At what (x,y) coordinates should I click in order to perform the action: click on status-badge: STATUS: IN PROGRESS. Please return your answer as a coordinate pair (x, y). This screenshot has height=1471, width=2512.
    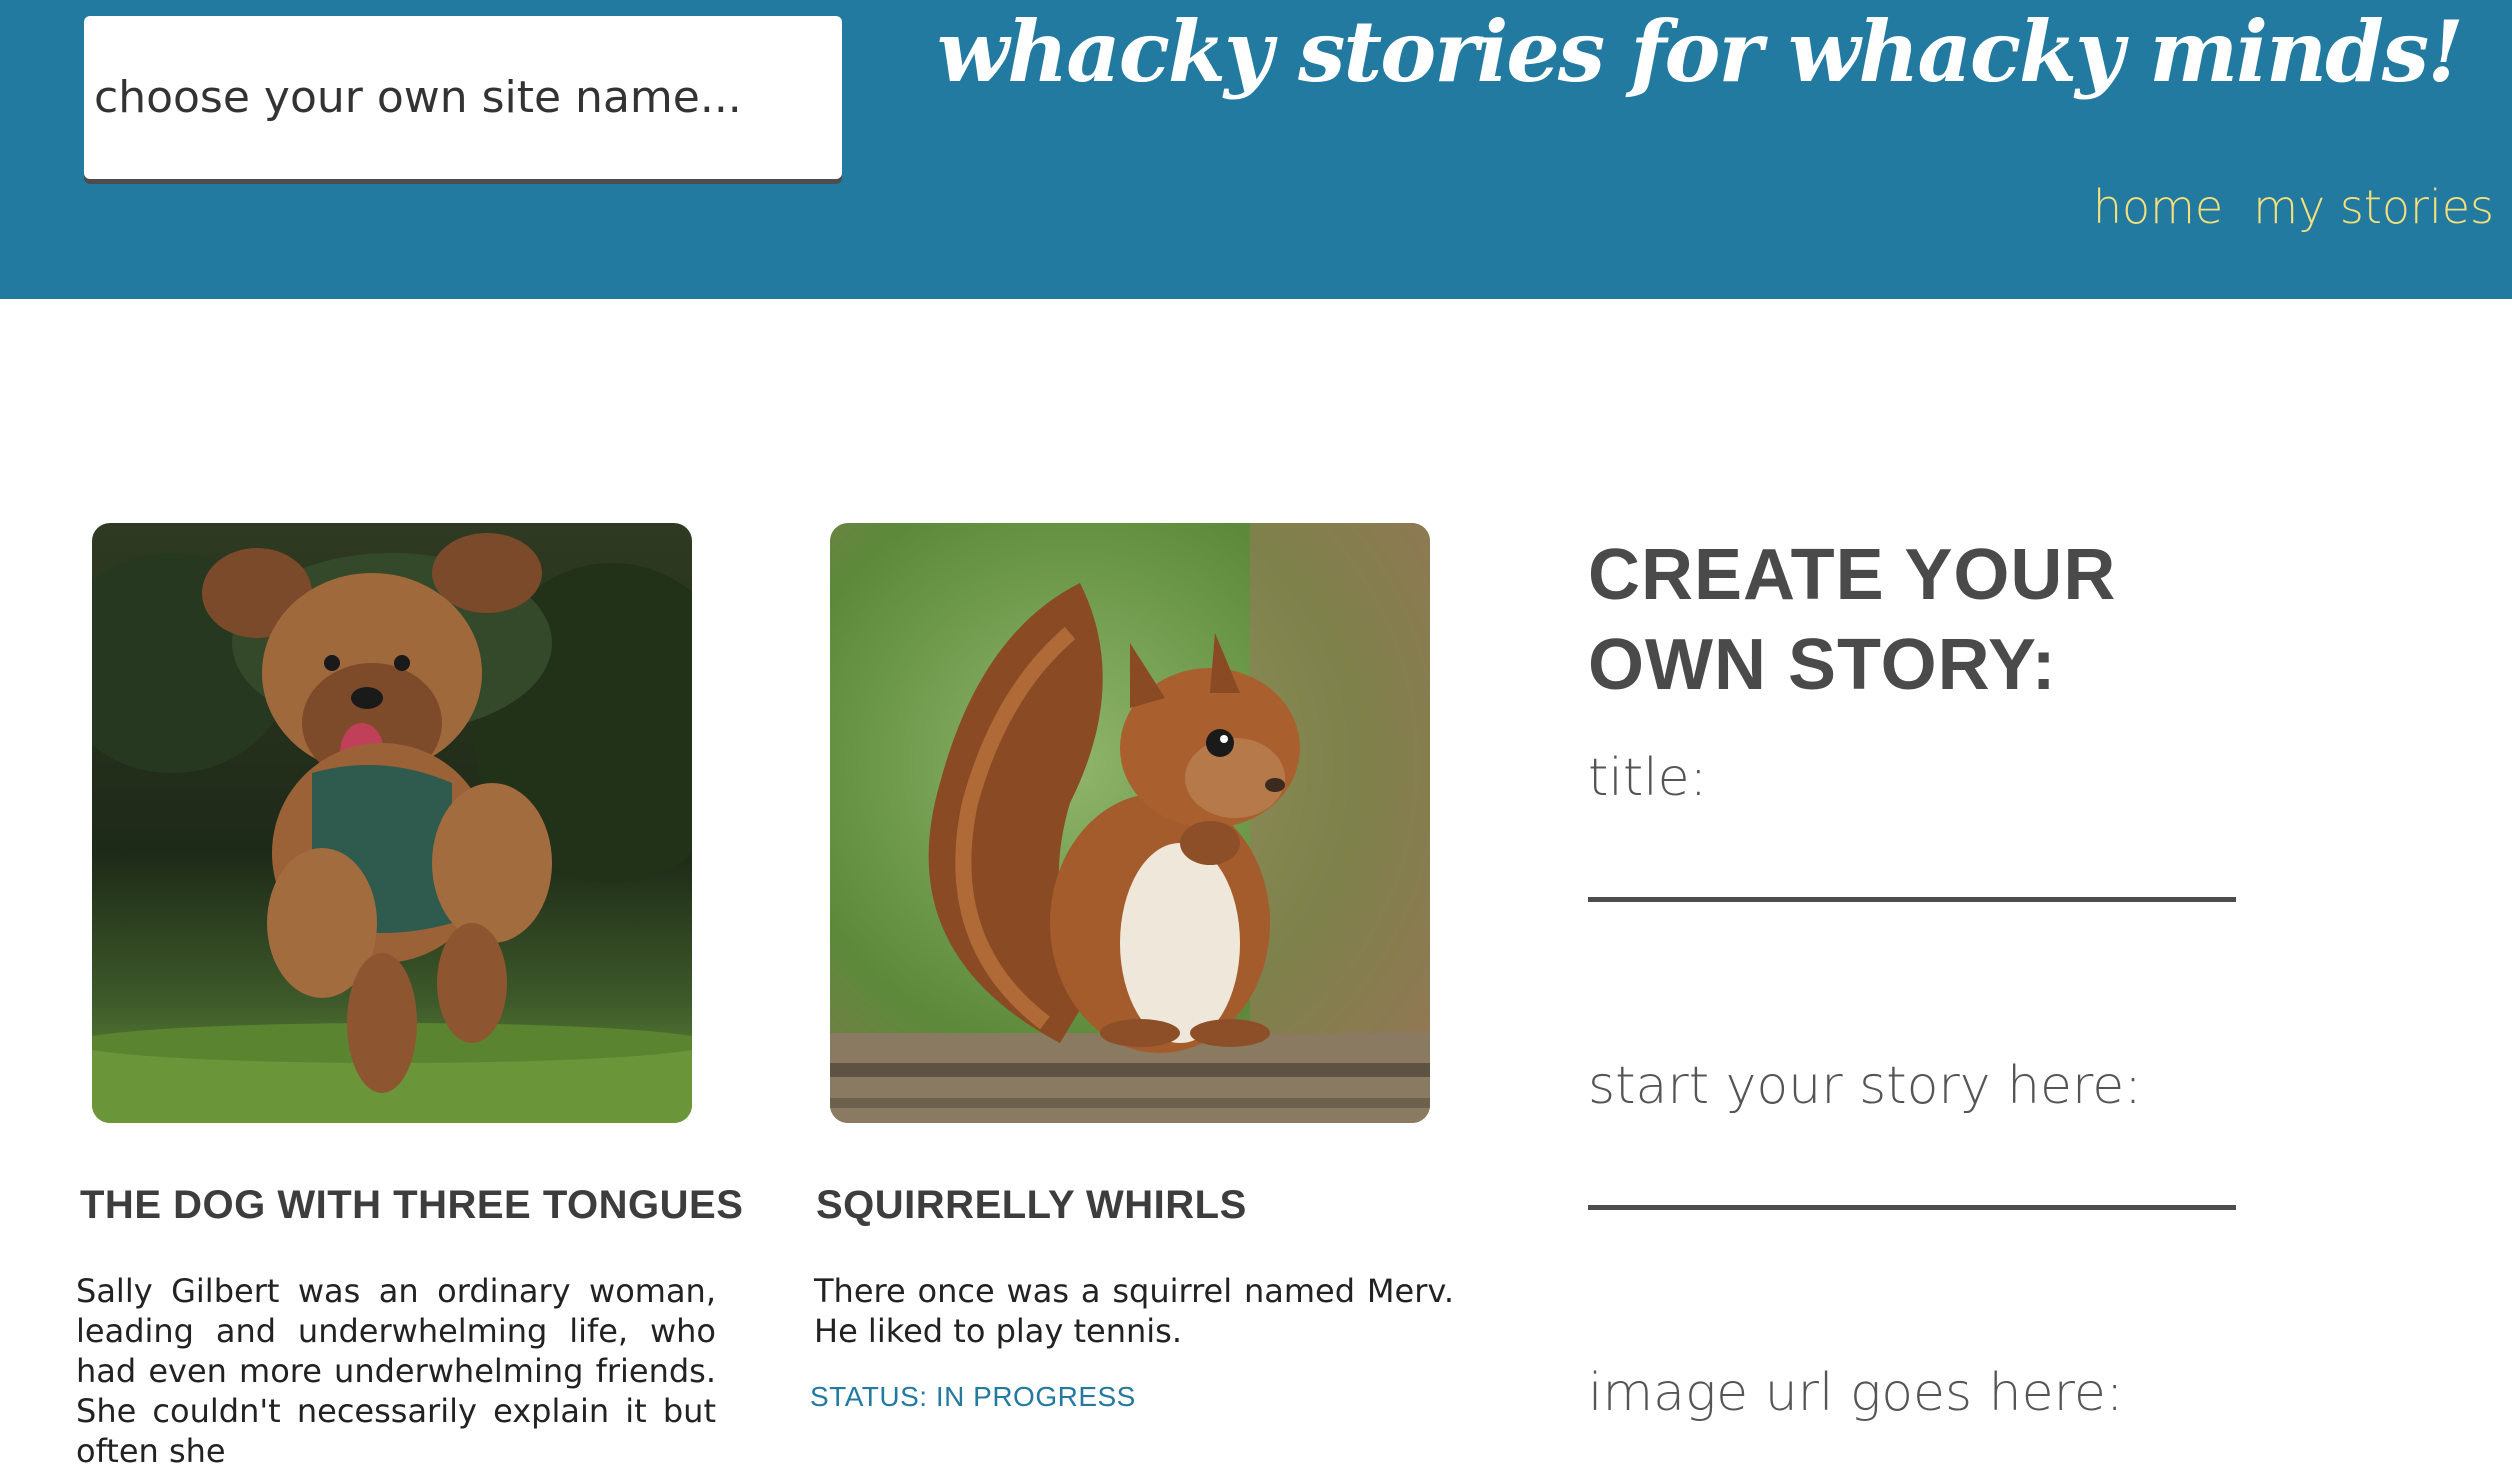
    Looking at the image, I should click on (973, 1396).